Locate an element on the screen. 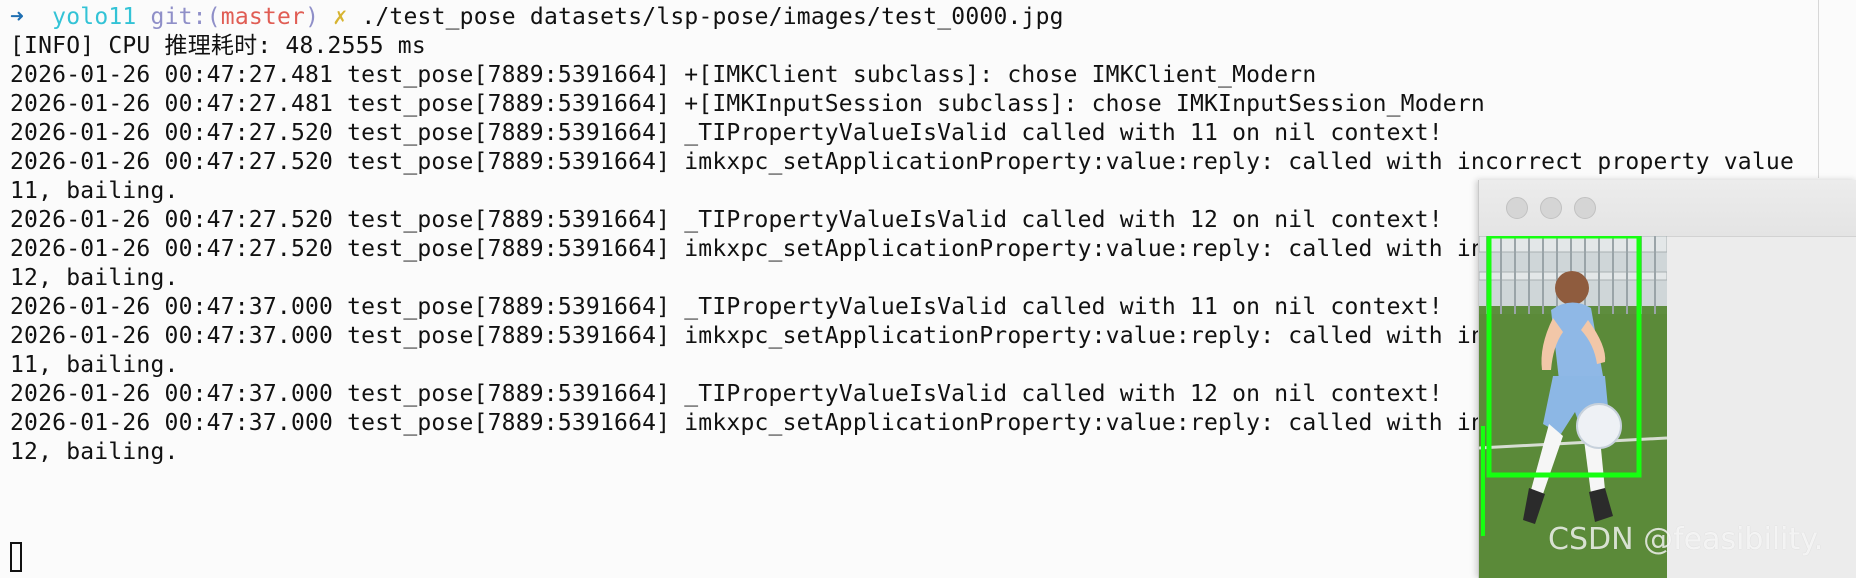  terminal-line: 12, bailing. is located at coordinates (94, 452).